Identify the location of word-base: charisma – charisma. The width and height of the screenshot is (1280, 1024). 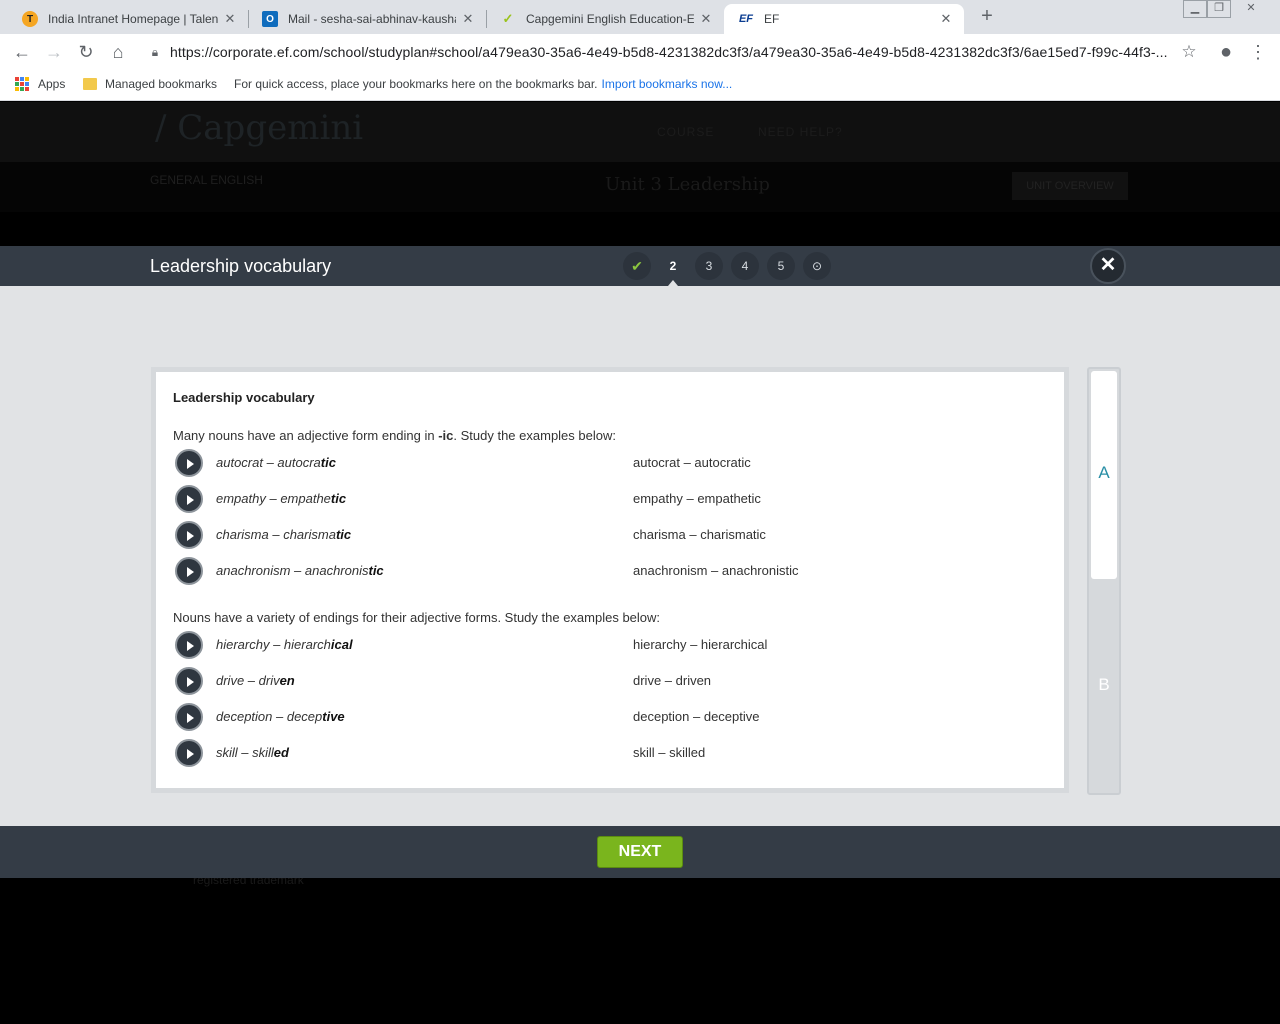
(276, 534).